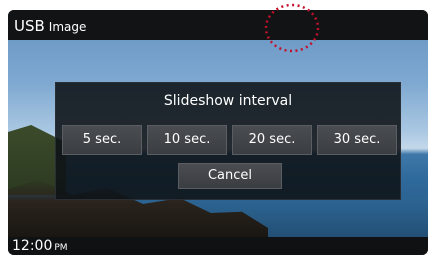 The height and width of the screenshot is (257, 438). What do you see at coordinates (230, 176) in the screenshot?
I see `cancel-button: Cancel` at bounding box center [230, 176].